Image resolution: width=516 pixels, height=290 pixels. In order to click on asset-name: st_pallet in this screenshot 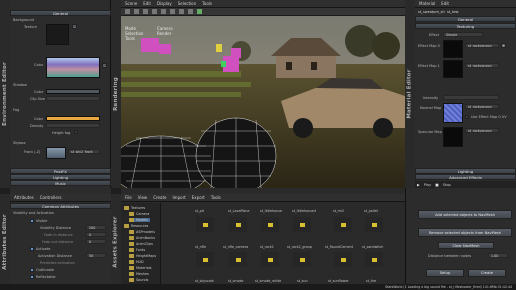, I will do `click(371, 211)`.